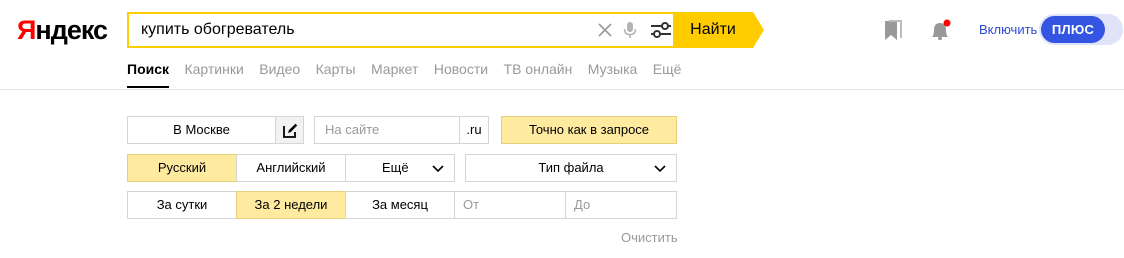 This screenshot has width=1124, height=258. What do you see at coordinates (26, 30) in the screenshot?
I see `logo-first-letter: Я` at bounding box center [26, 30].